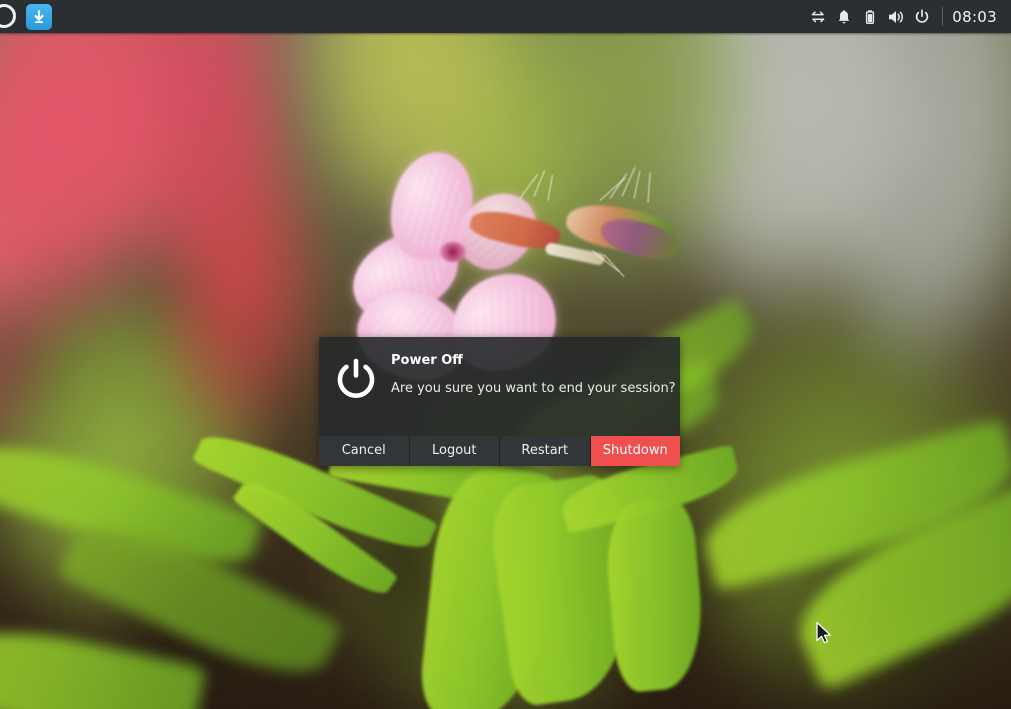 The image size is (1011, 709). I want to click on panel-clock: 08:03, so click(977, 17).